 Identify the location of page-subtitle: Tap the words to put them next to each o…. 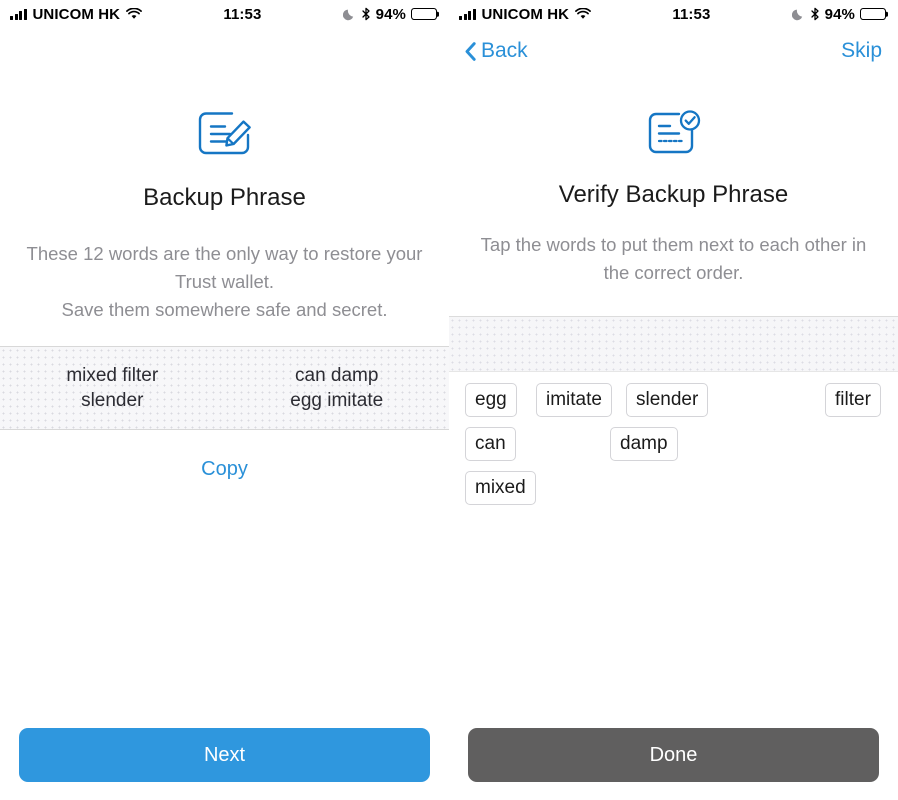
(673, 259).